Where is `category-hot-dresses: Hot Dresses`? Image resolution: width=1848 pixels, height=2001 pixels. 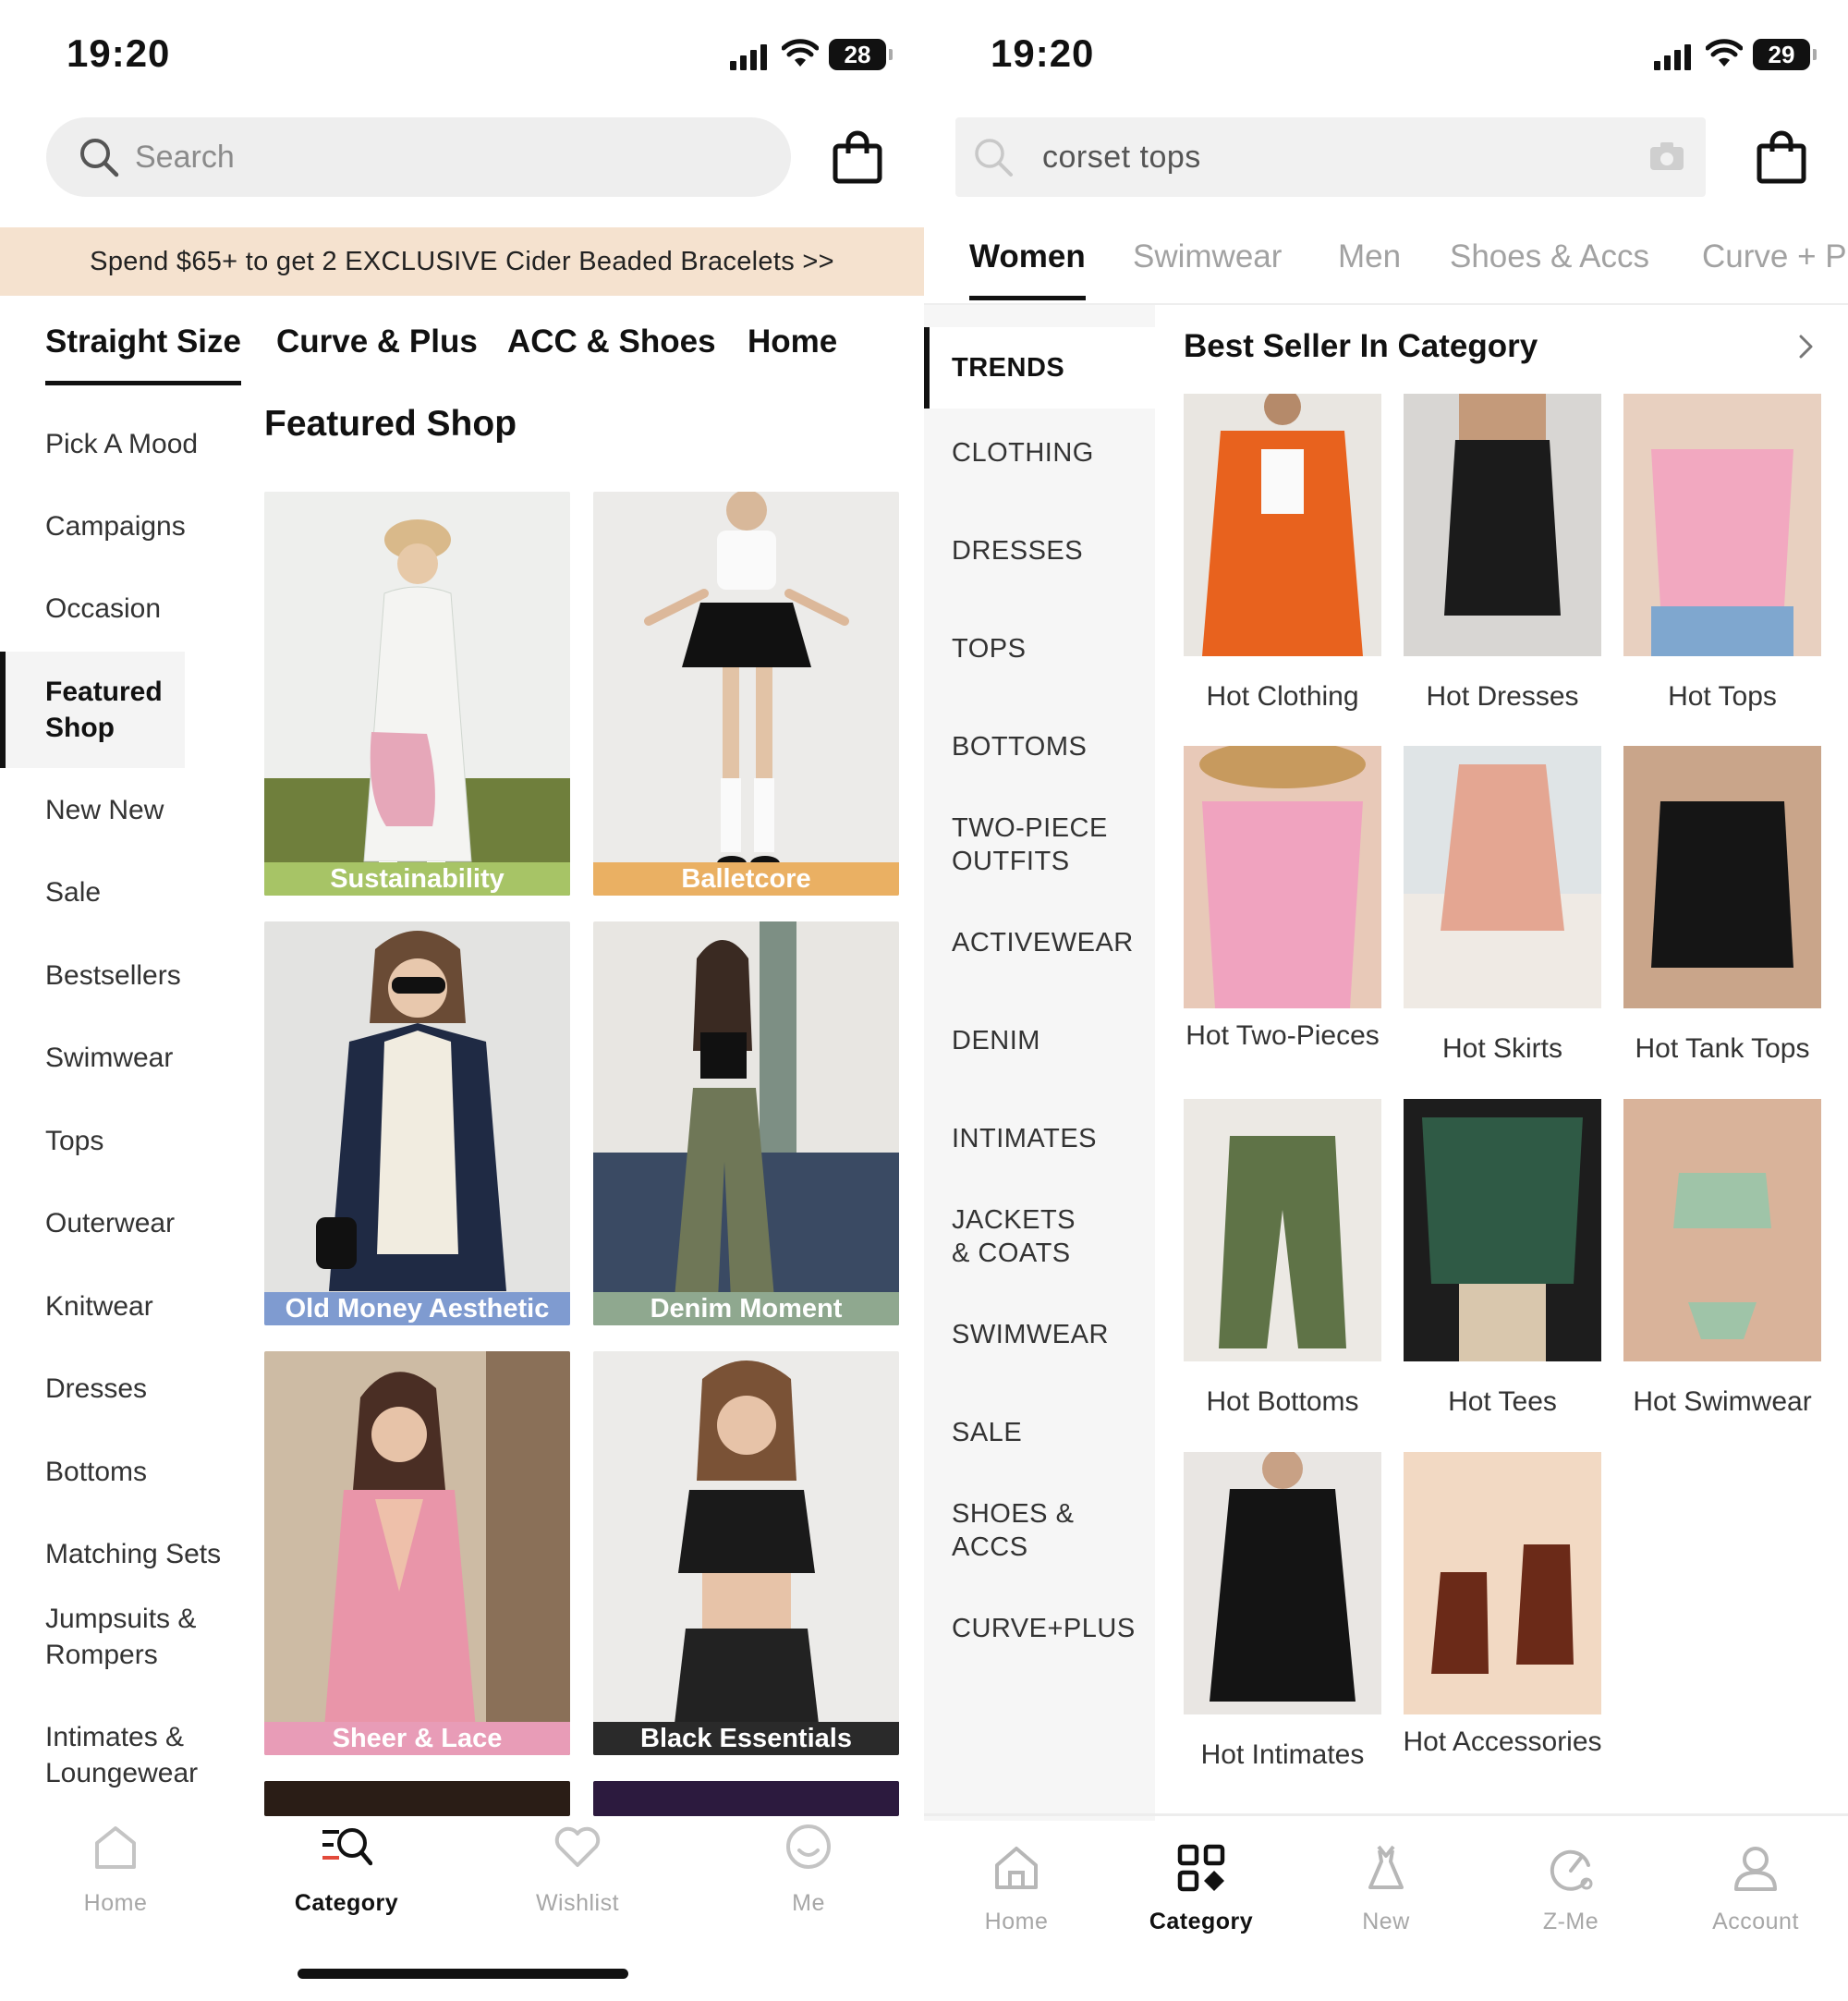 category-hot-dresses: Hot Dresses is located at coordinates (1502, 553).